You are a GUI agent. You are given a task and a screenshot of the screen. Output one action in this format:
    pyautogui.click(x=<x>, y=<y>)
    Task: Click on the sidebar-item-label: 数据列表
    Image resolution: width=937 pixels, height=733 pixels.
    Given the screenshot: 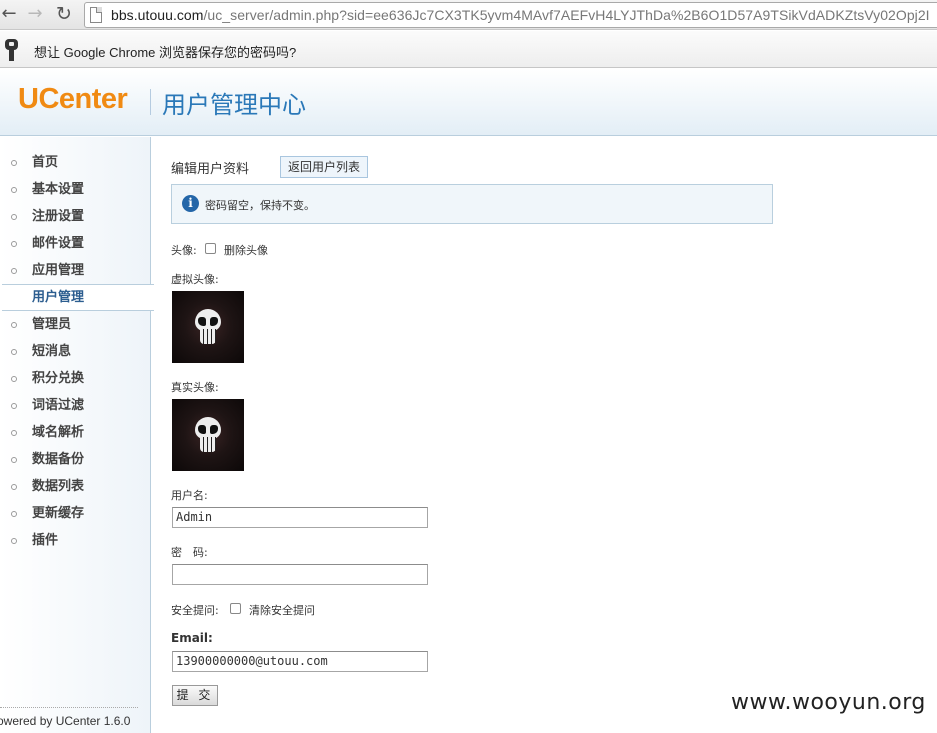 What is the action you would take?
    pyautogui.click(x=58, y=486)
    